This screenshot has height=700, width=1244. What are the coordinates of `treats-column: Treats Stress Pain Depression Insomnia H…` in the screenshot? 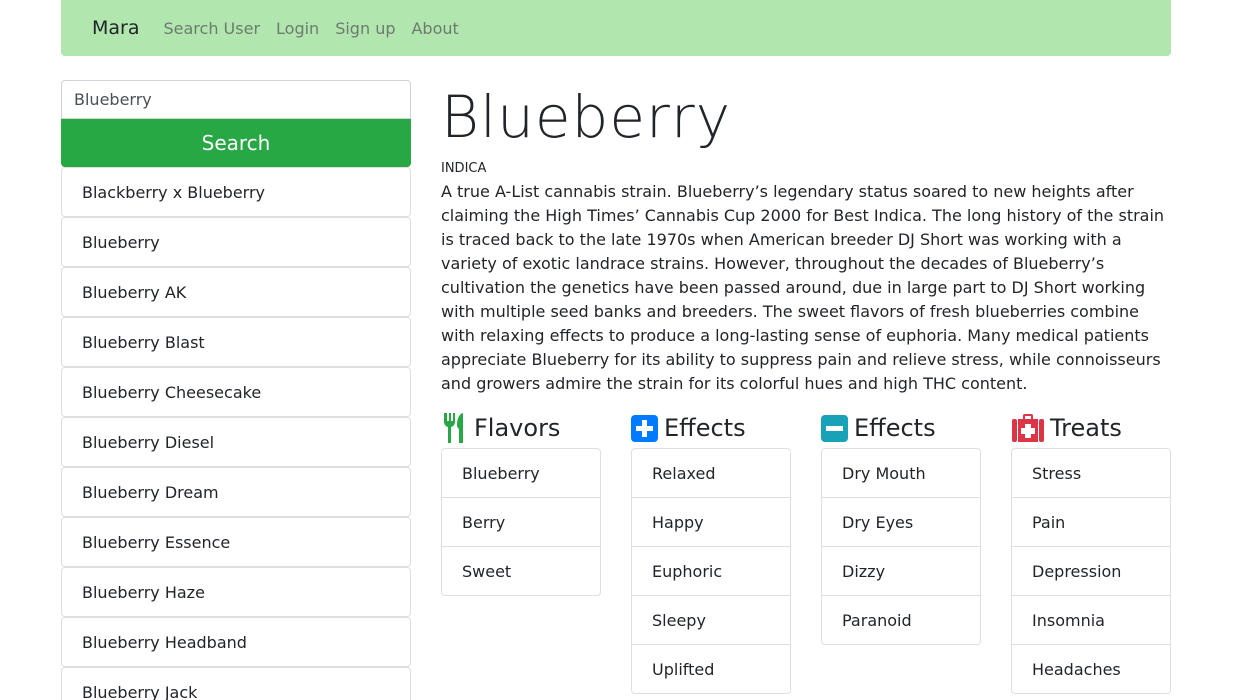 It's located at (1091, 551).